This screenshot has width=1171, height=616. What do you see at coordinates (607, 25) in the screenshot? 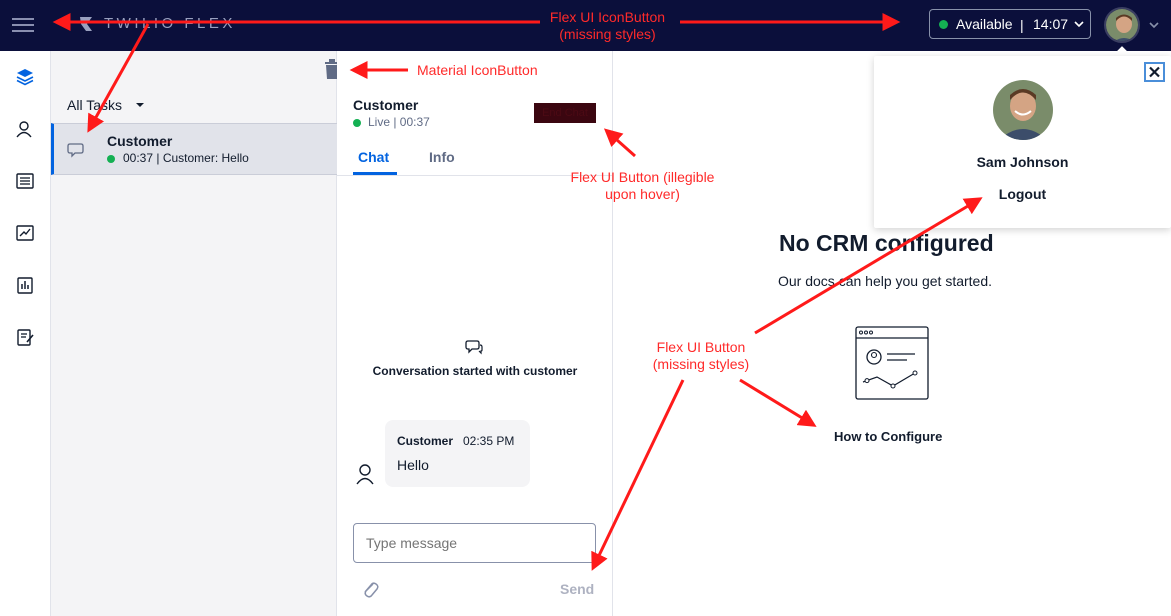
I see `annotation-iconbutton: Flex UI IconButton (missing styles)` at bounding box center [607, 25].